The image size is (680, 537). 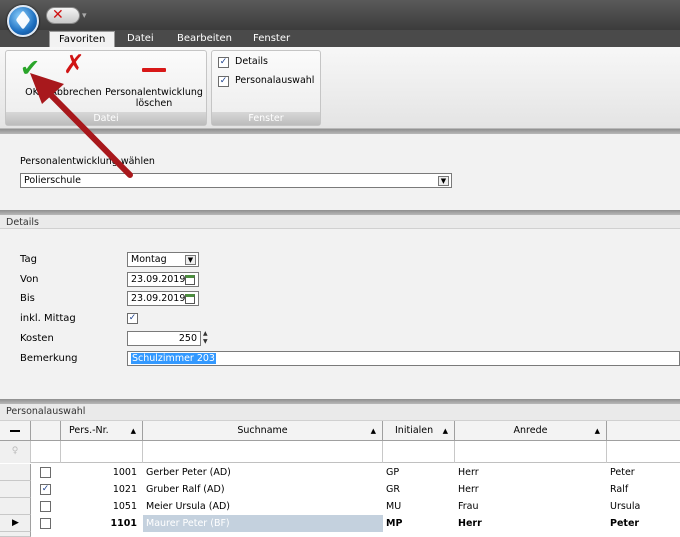 What do you see at coordinates (15, 431) in the screenshot?
I see `select-all-toggle` at bounding box center [15, 431].